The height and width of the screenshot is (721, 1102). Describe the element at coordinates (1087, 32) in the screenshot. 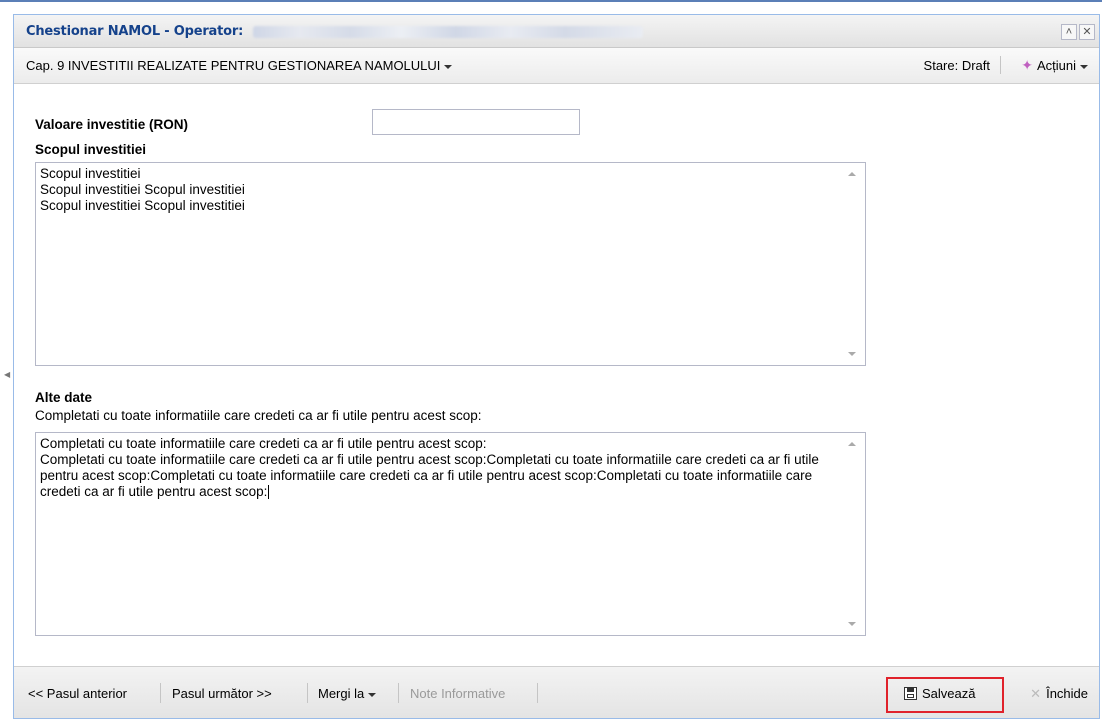

I see `close-icon: ✕` at that location.